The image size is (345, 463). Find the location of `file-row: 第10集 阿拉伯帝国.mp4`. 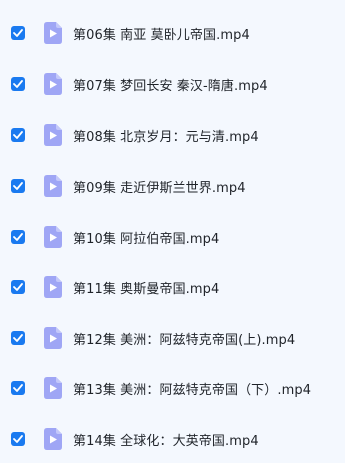

file-row: 第10集 阿拉伯帝国.mp4 is located at coordinates (172, 237).